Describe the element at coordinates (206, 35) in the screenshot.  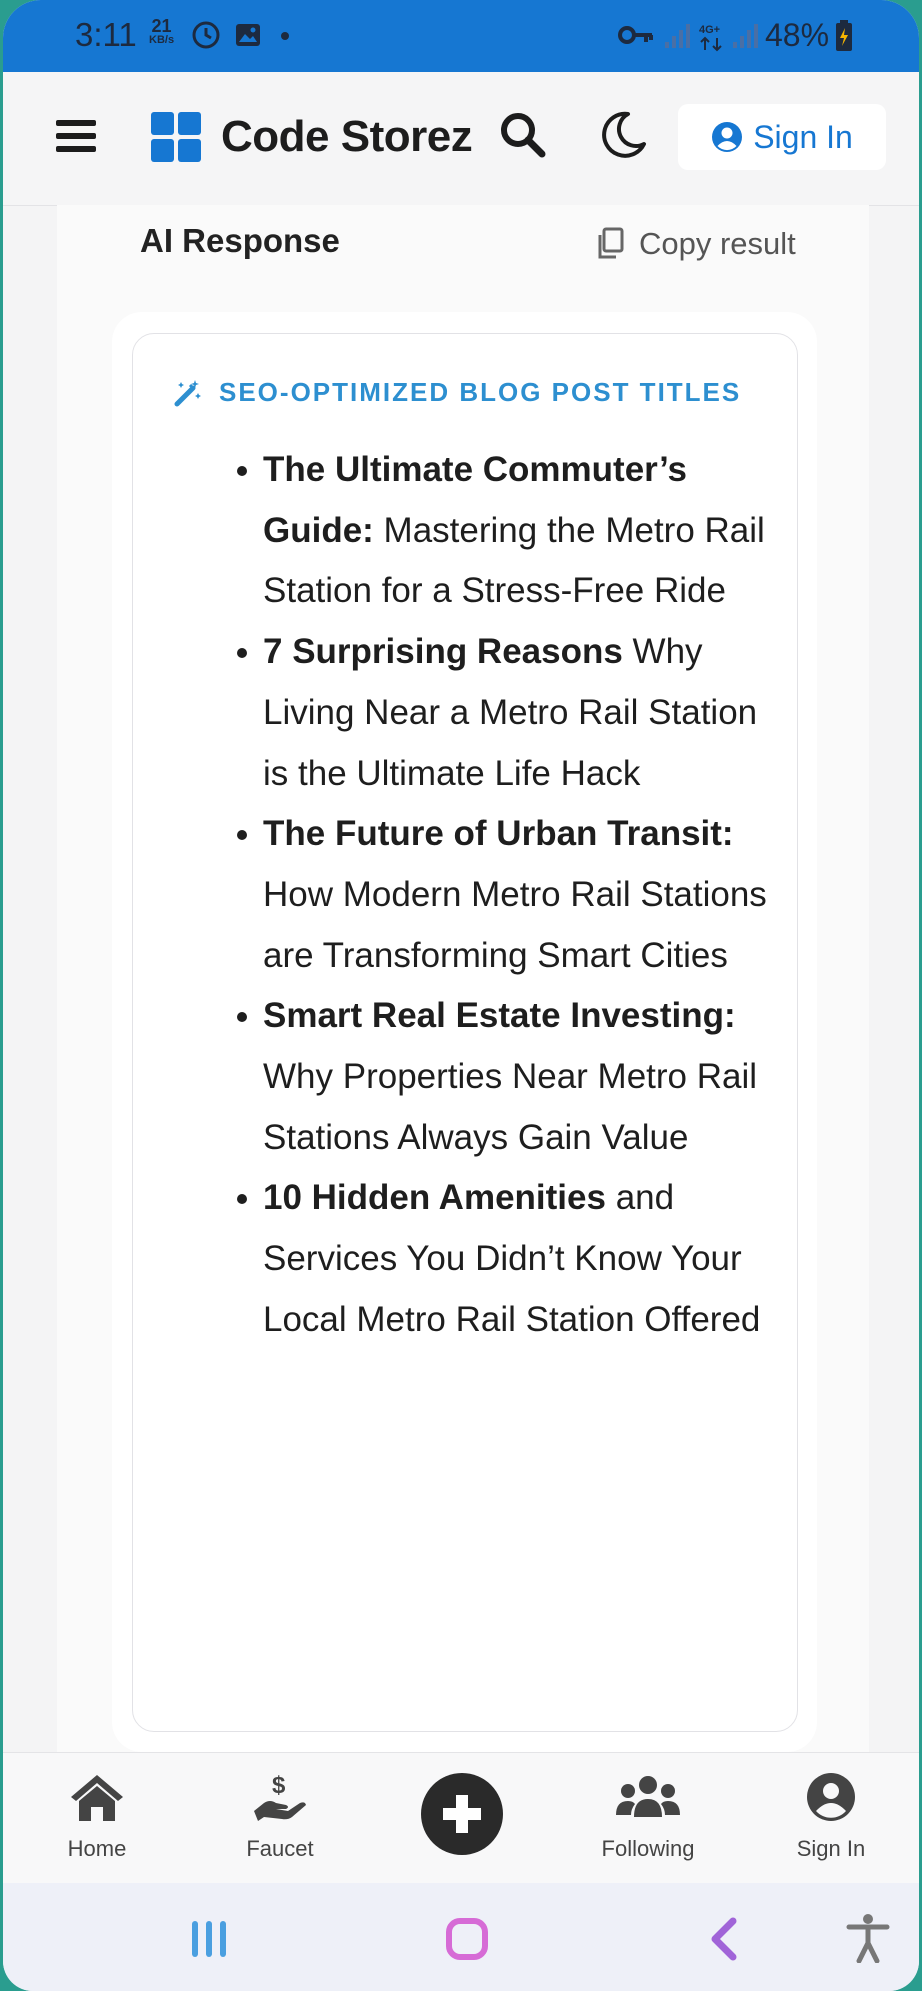
I see `clock-icon` at that location.